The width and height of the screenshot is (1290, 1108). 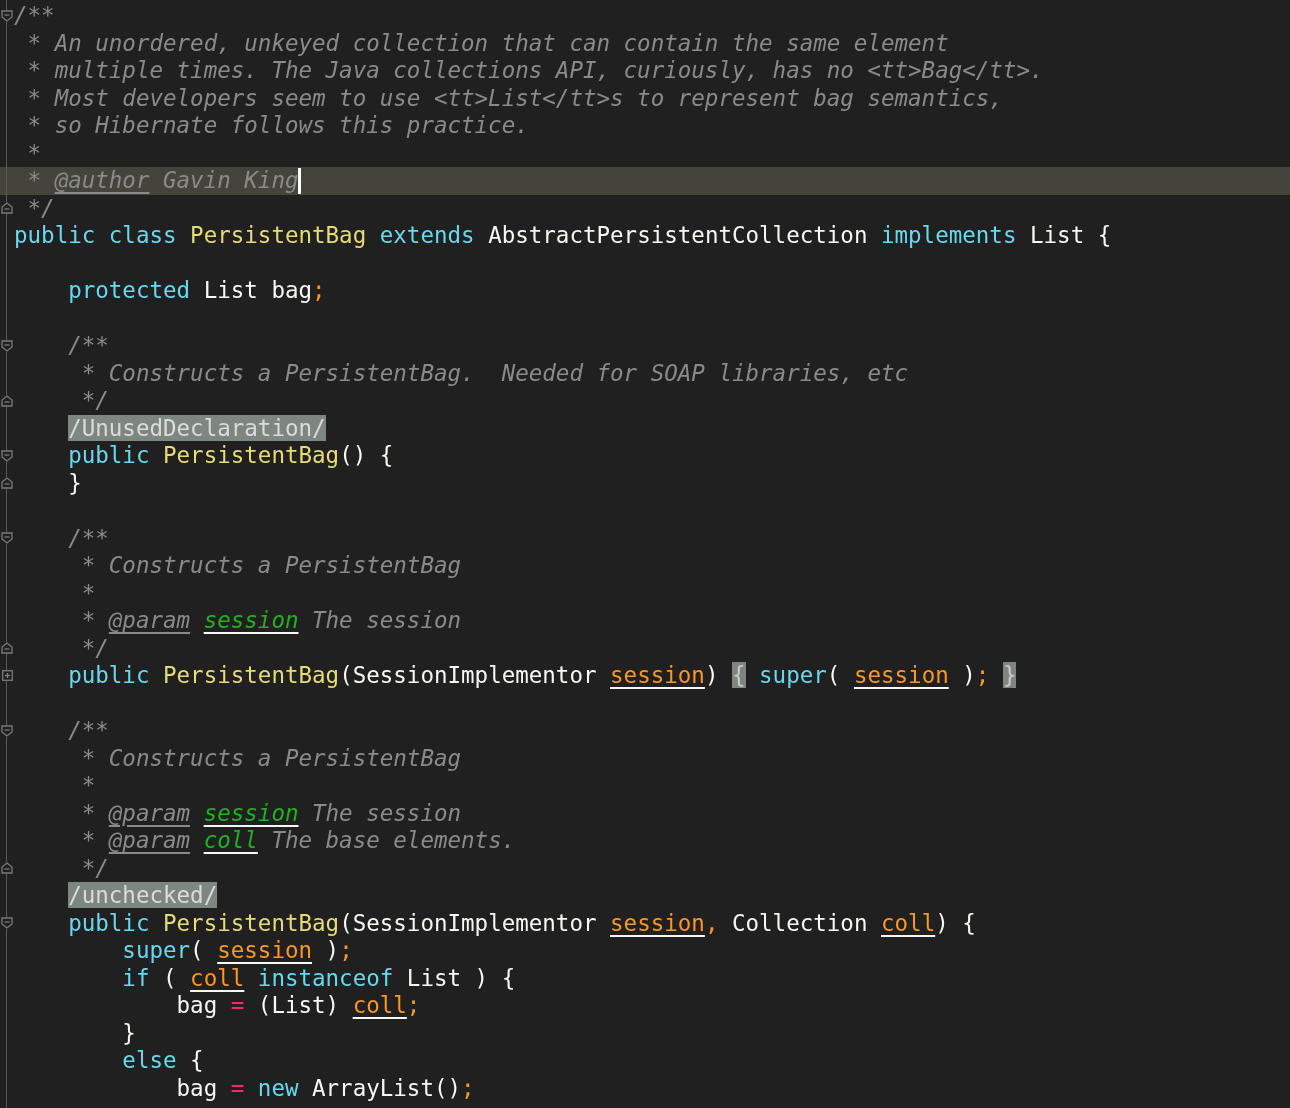 I want to click on text-cursor, so click(x=300, y=180).